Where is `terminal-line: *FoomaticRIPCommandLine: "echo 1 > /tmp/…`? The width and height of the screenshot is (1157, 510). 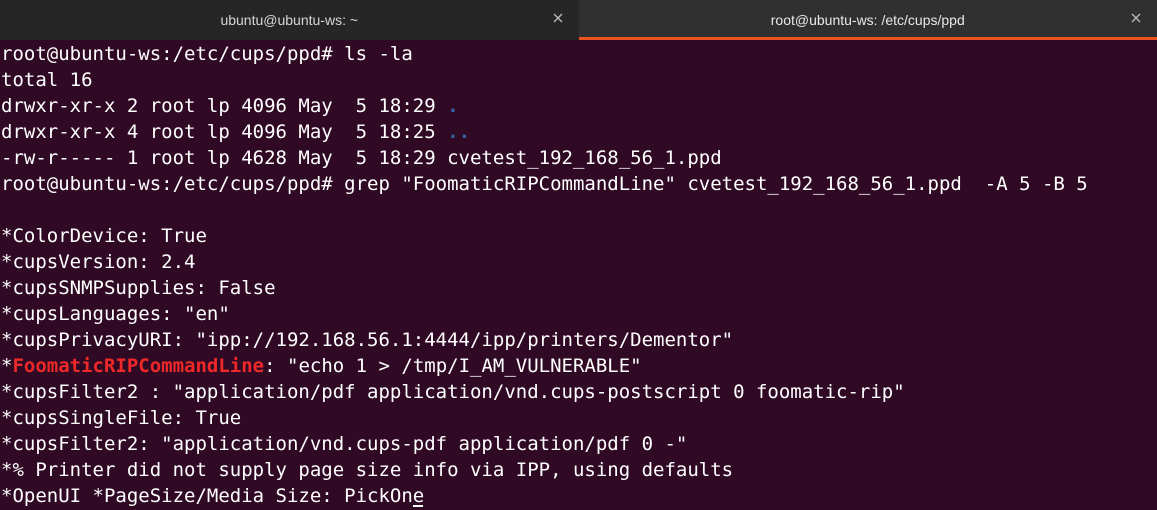
terminal-line: *FoomaticRIPCommandLine: "echo 1 > /tmp/… is located at coordinates (579, 366).